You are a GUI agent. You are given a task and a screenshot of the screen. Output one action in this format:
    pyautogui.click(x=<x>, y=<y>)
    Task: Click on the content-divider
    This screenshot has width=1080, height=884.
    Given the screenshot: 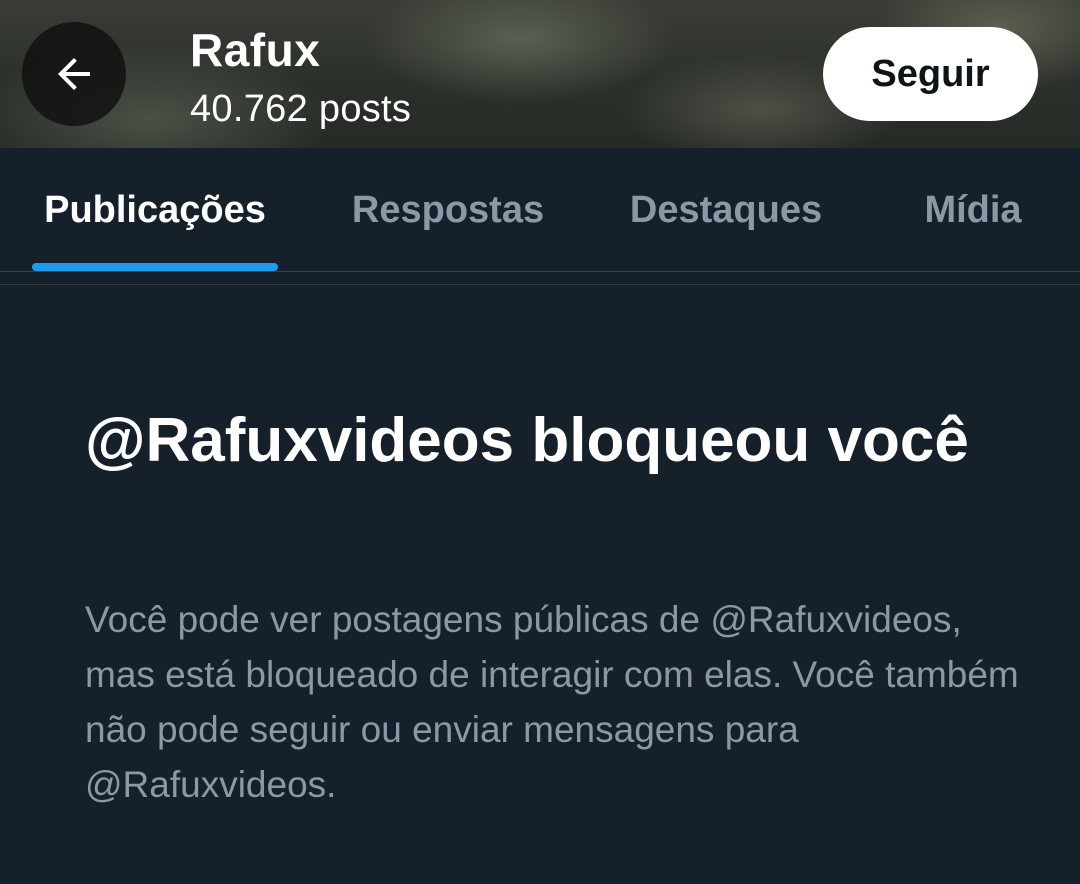 What is the action you would take?
    pyautogui.click(x=540, y=284)
    